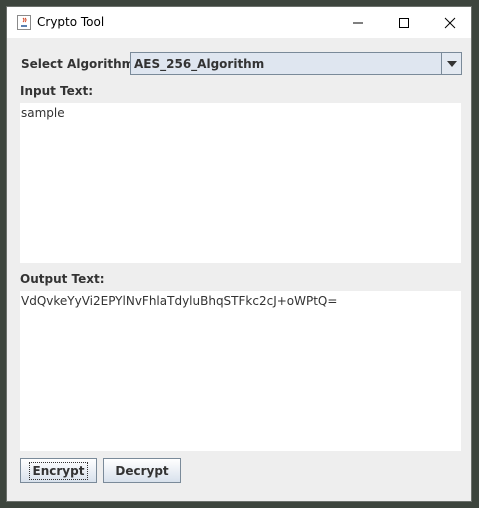  I want to click on dropdown-arrow-button, so click(451, 63).